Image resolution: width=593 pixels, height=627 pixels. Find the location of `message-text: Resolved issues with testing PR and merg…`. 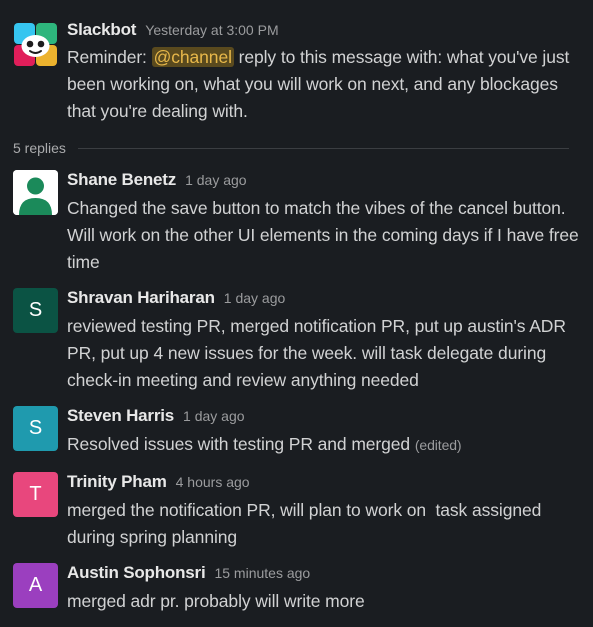

message-text: Resolved issues with testing PR and merg… is located at coordinates (324, 445).